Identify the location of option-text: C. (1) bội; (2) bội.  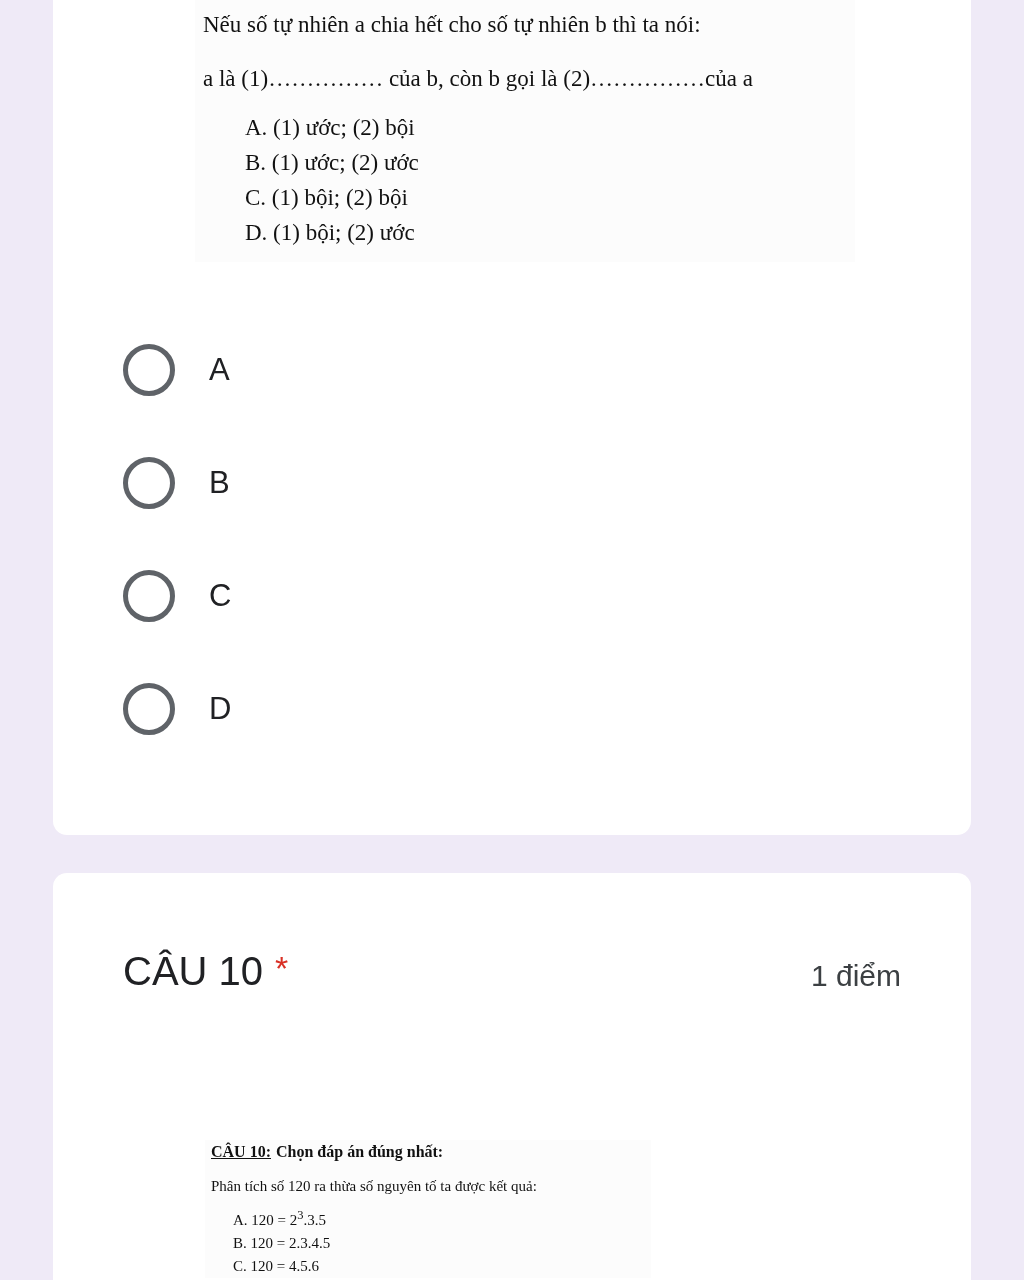
(326, 198).